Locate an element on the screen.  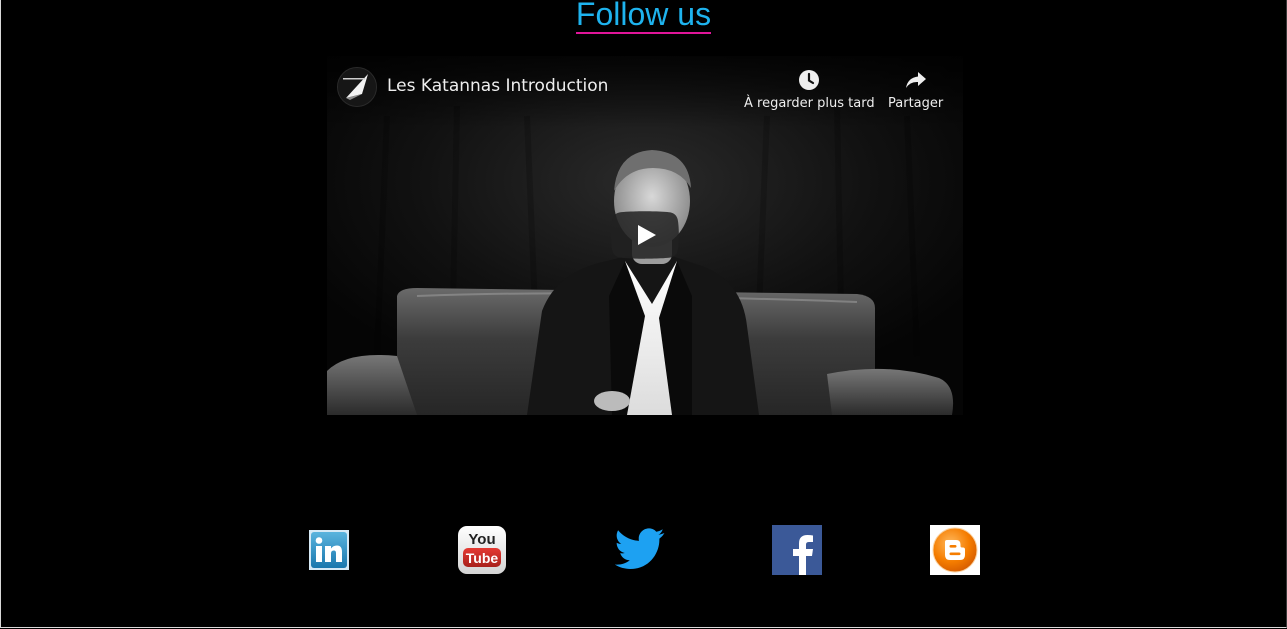
watch-later-button: À regarder plus tard is located at coordinates (809, 89).